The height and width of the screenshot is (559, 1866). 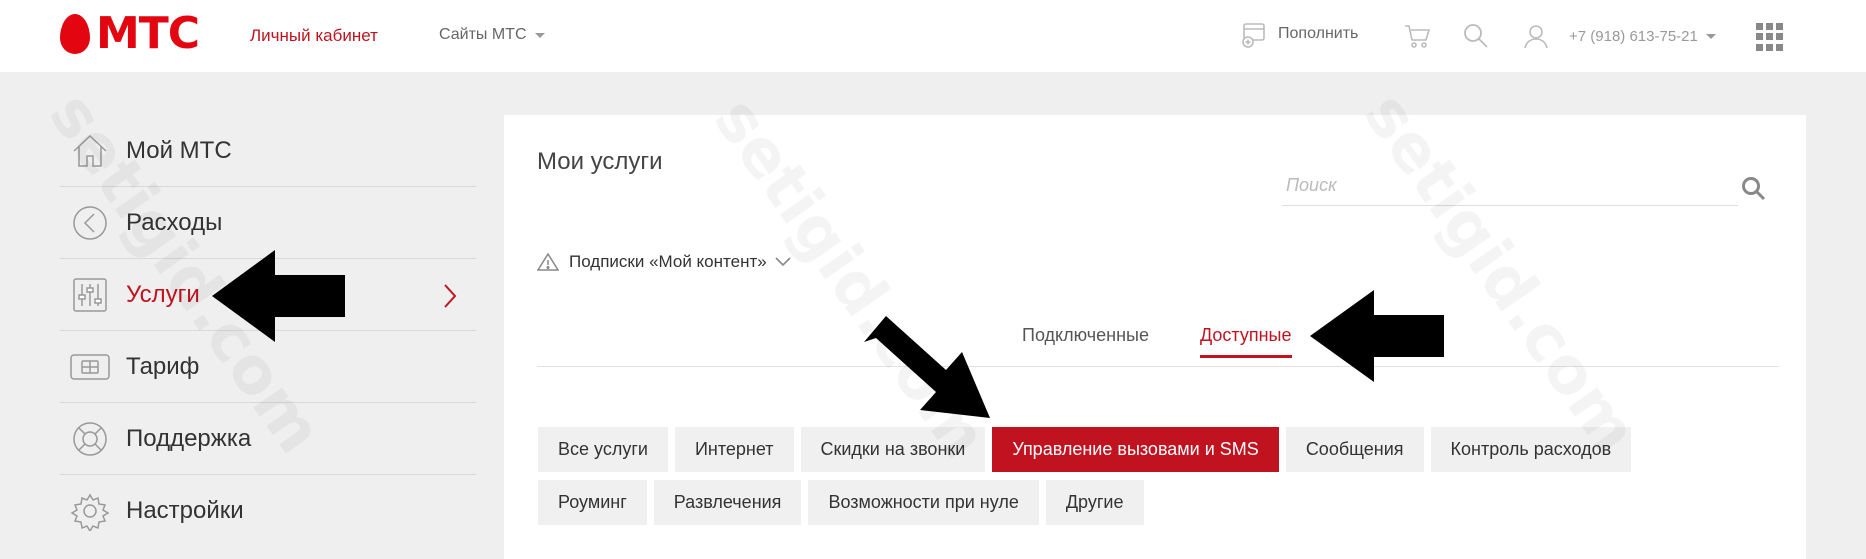 I want to click on sidebar-item-my-mts: Мой МТС, so click(x=268, y=151).